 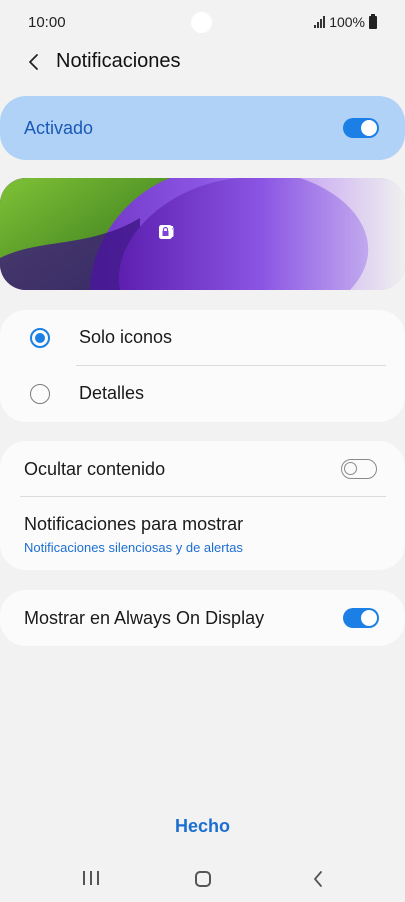 What do you see at coordinates (177, 232) in the screenshot?
I see `message-icon` at bounding box center [177, 232].